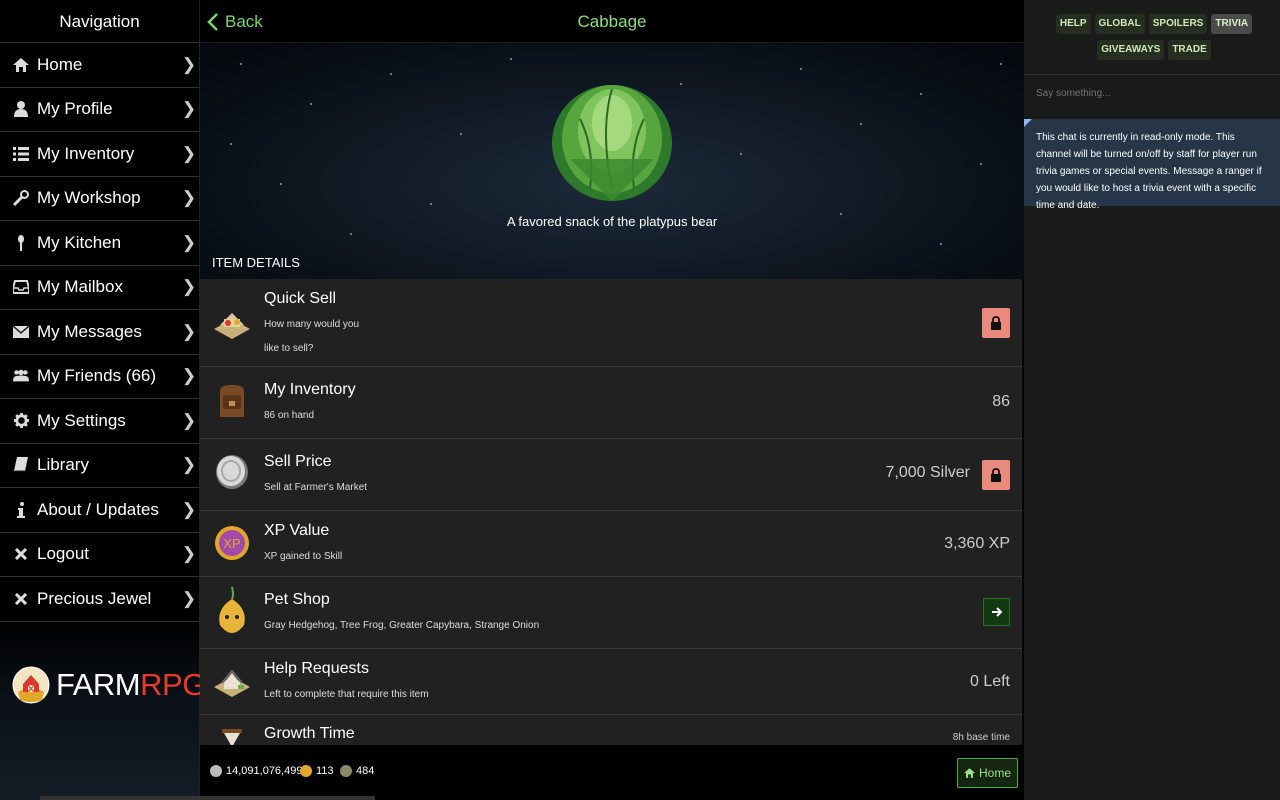  What do you see at coordinates (989, 681) in the screenshot?
I see `help-requests-value: 0 Left` at bounding box center [989, 681].